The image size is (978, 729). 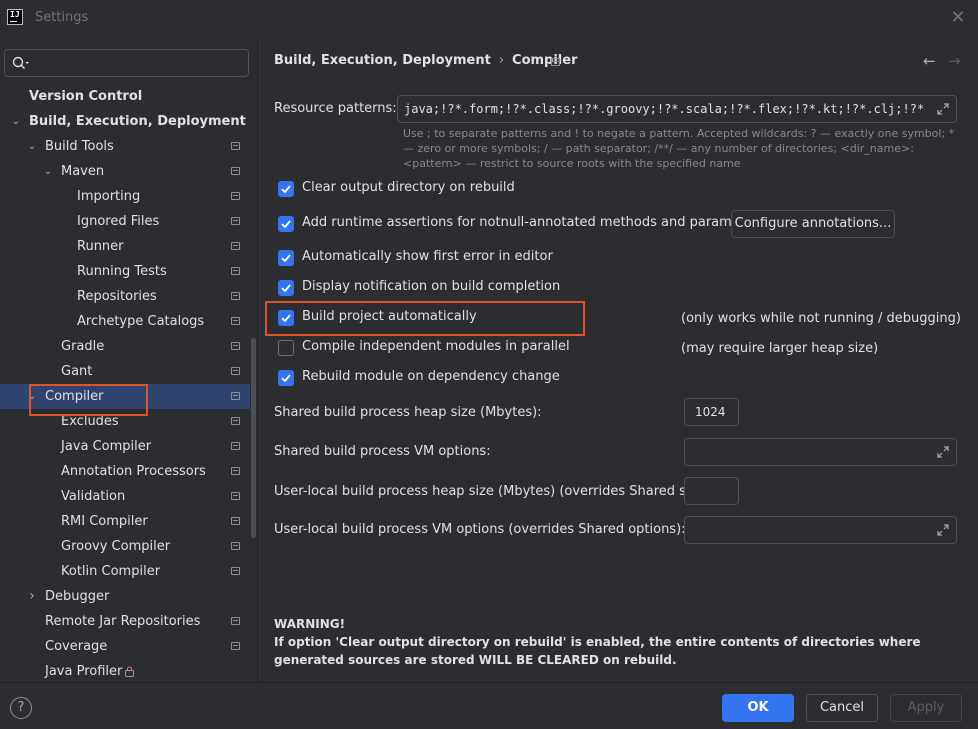 What do you see at coordinates (253, 438) in the screenshot?
I see `sidebar-scrollbar` at bounding box center [253, 438].